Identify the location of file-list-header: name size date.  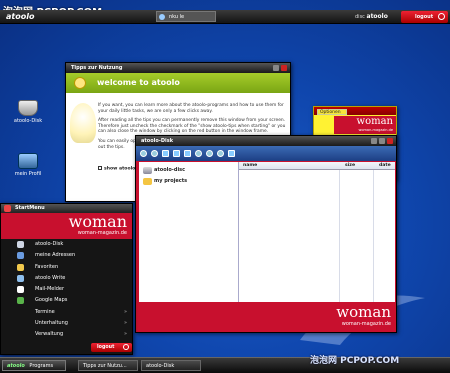
(317, 166).